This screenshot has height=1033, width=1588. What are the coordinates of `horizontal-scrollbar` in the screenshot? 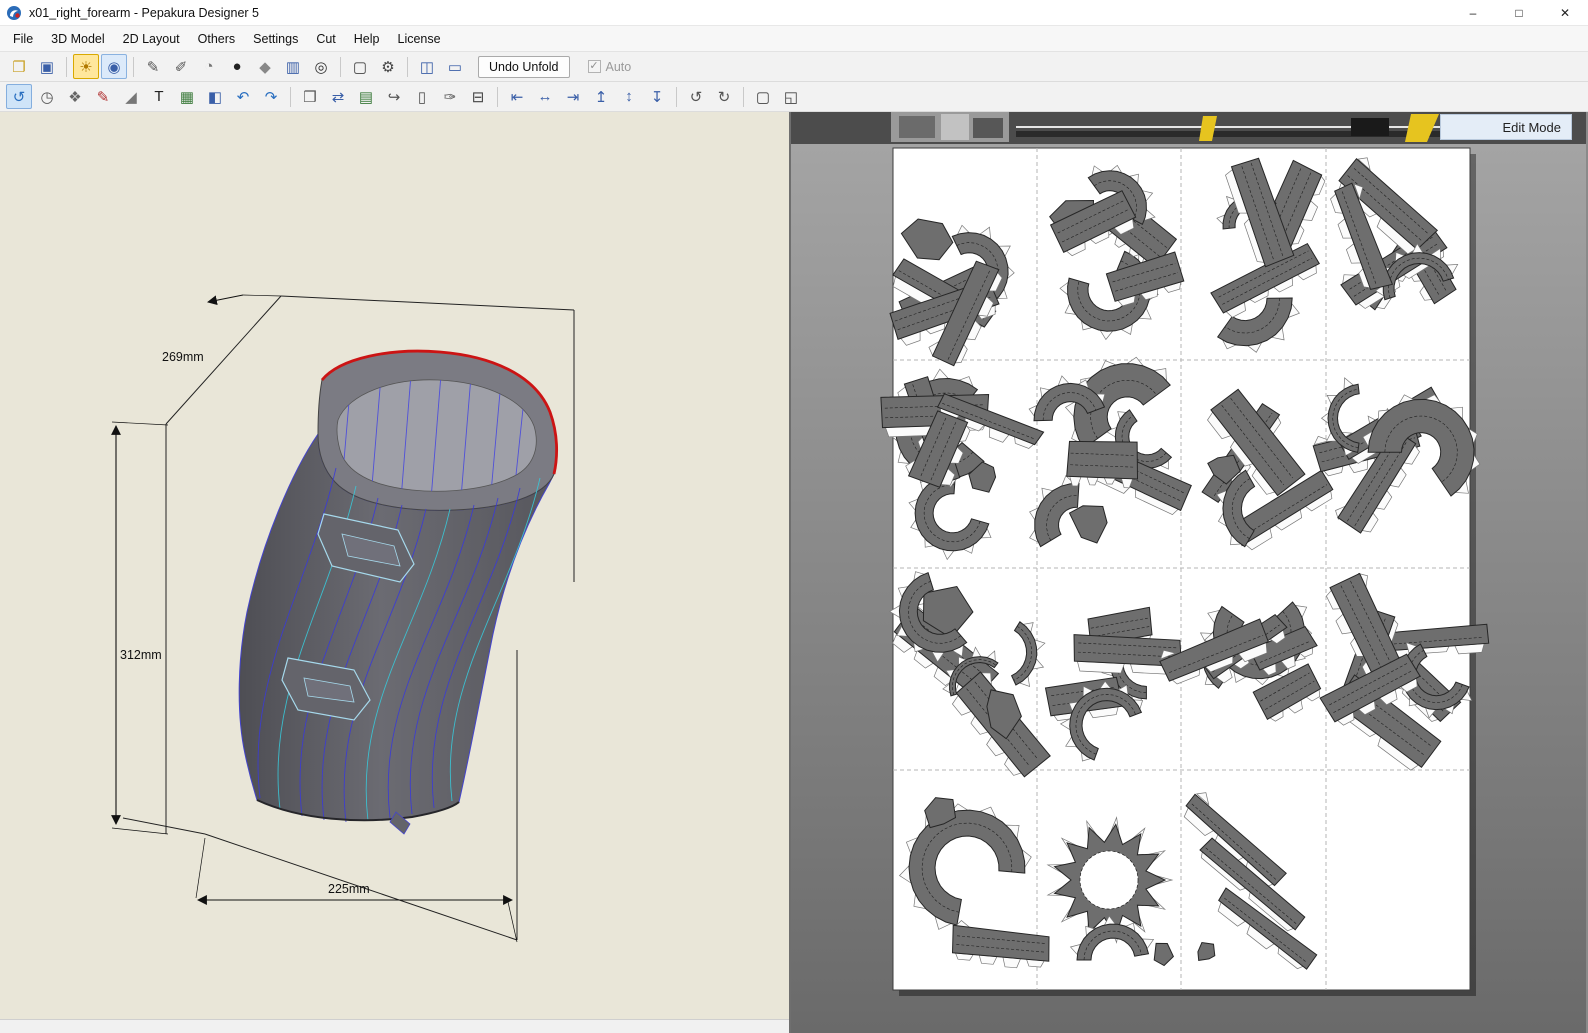 It's located at (394, 1026).